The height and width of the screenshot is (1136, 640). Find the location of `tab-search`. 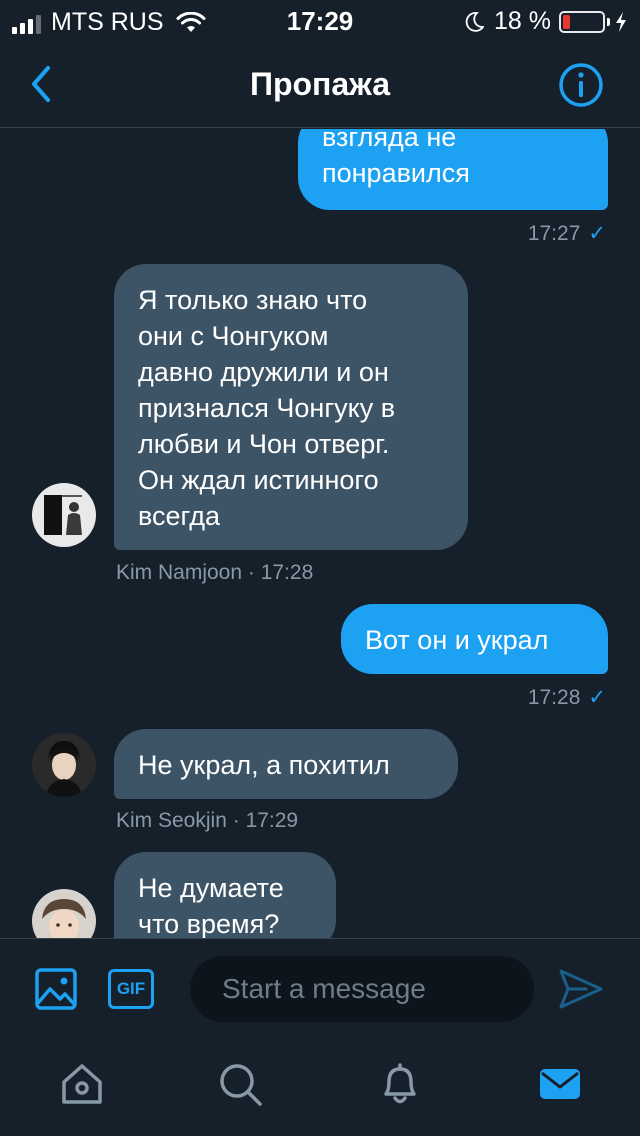

tab-search is located at coordinates (240, 1084).